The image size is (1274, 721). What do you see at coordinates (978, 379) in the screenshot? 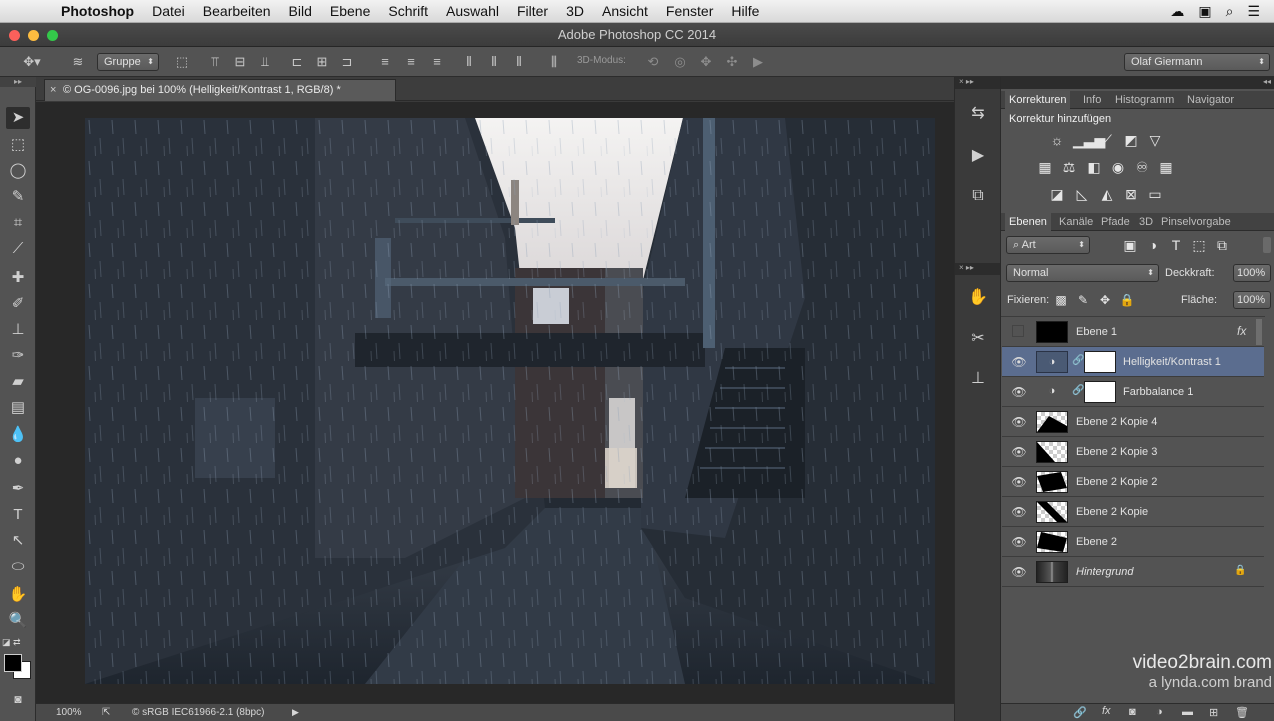
I see `clone-source-panel-icon: ⊥` at bounding box center [978, 379].